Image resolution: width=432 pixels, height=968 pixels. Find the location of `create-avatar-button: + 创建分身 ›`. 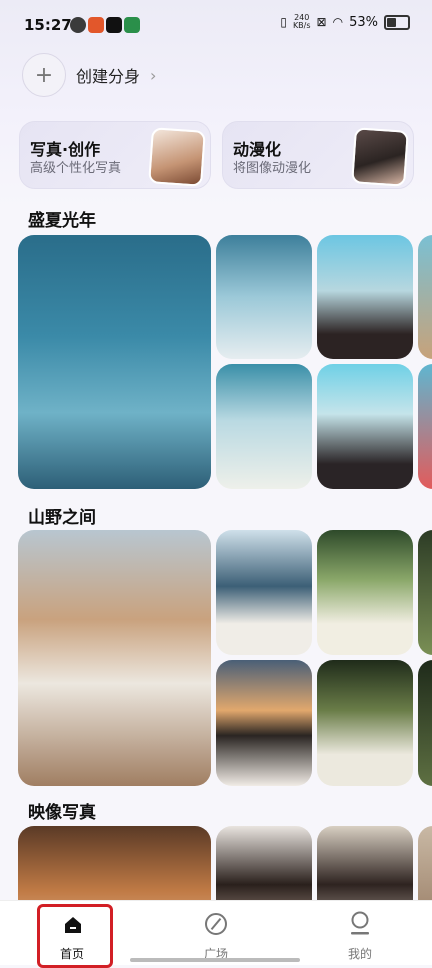

create-avatar-button: + 创建分身 › is located at coordinates (89, 75).